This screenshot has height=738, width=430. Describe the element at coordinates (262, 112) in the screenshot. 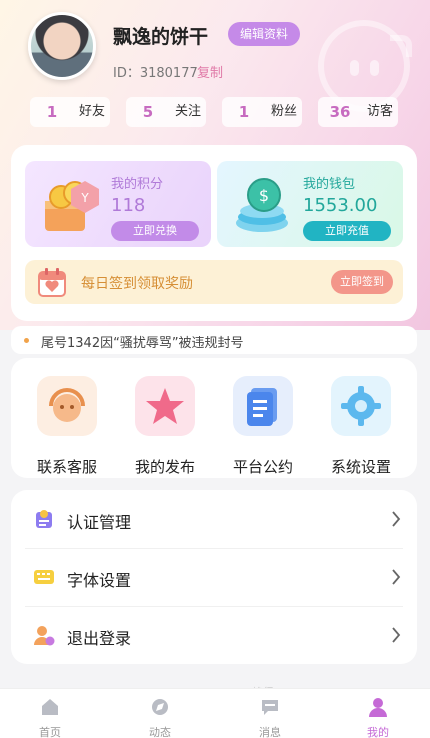

I see `stat-fans: 1 粉丝` at that location.